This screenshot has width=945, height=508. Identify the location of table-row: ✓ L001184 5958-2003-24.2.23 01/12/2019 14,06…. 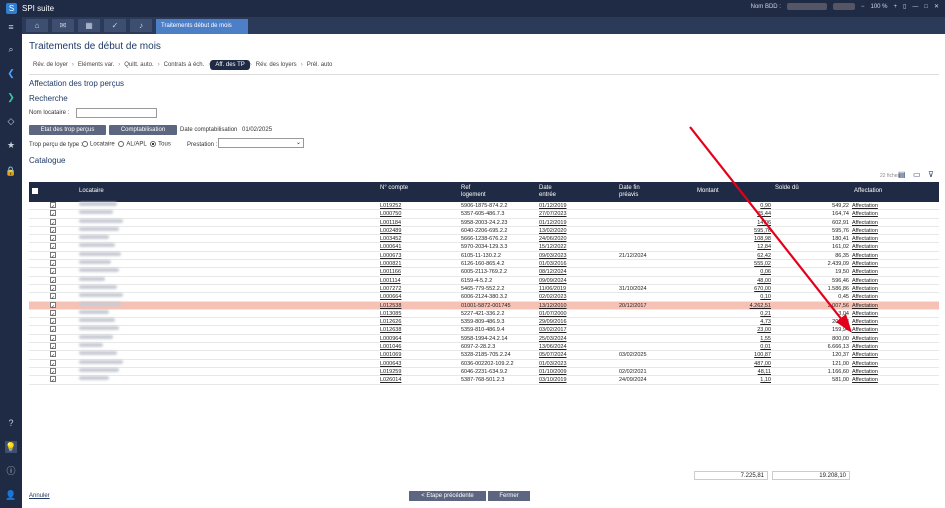
(484, 222).